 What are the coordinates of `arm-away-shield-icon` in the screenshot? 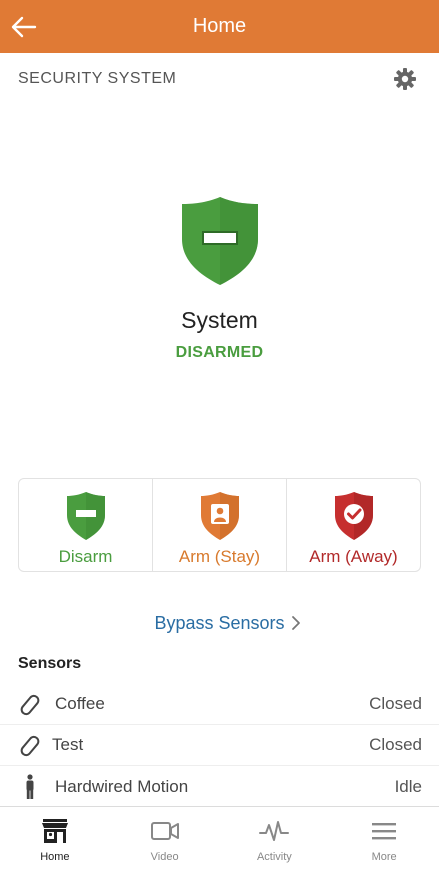 It's located at (353, 516).